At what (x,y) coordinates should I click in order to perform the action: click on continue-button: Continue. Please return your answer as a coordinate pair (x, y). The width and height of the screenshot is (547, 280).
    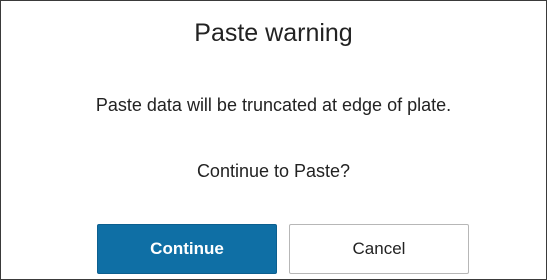
    Looking at the image, I should click on (187, 249).